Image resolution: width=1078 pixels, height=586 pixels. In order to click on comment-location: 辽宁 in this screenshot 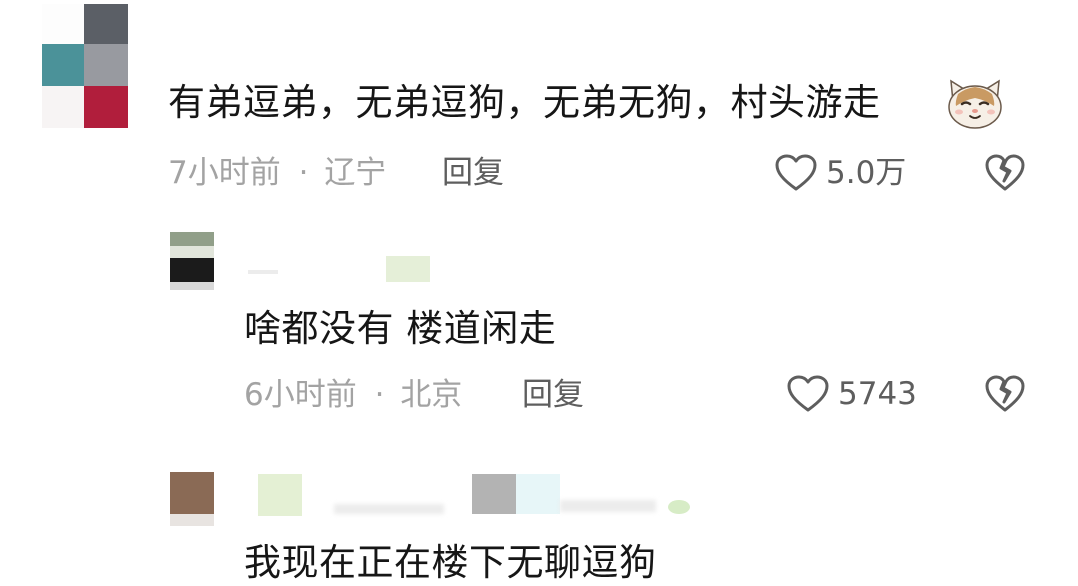, I will do `click(355, 173)`.